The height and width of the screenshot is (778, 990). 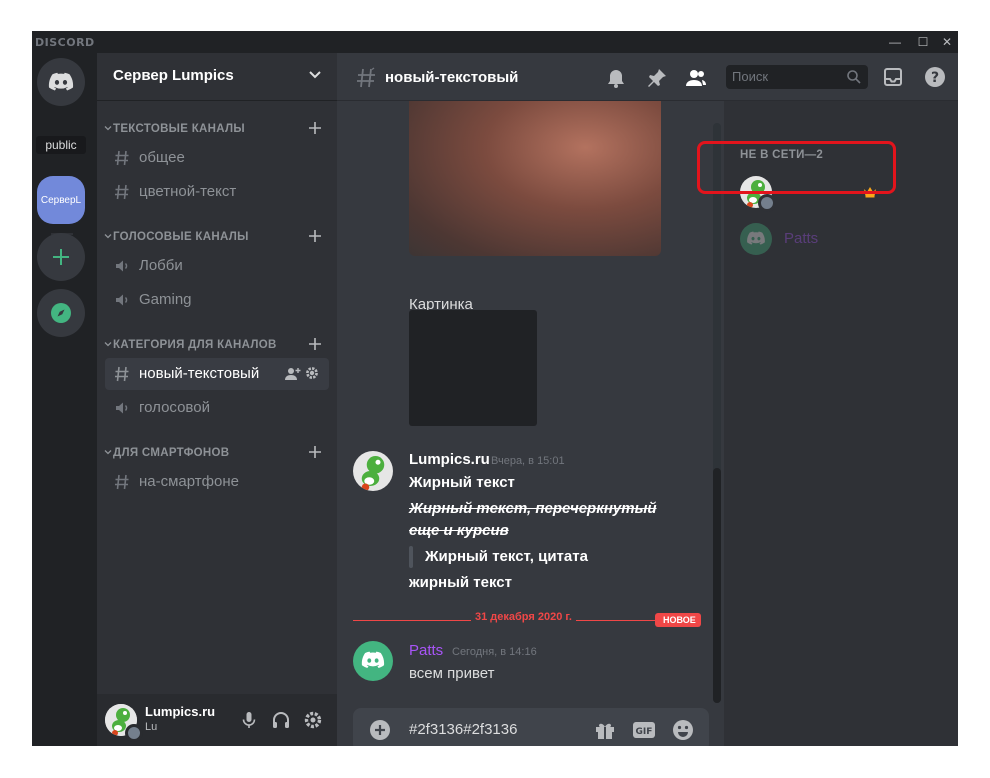 I want to click on compass-icon, so click(x=61, y=313).